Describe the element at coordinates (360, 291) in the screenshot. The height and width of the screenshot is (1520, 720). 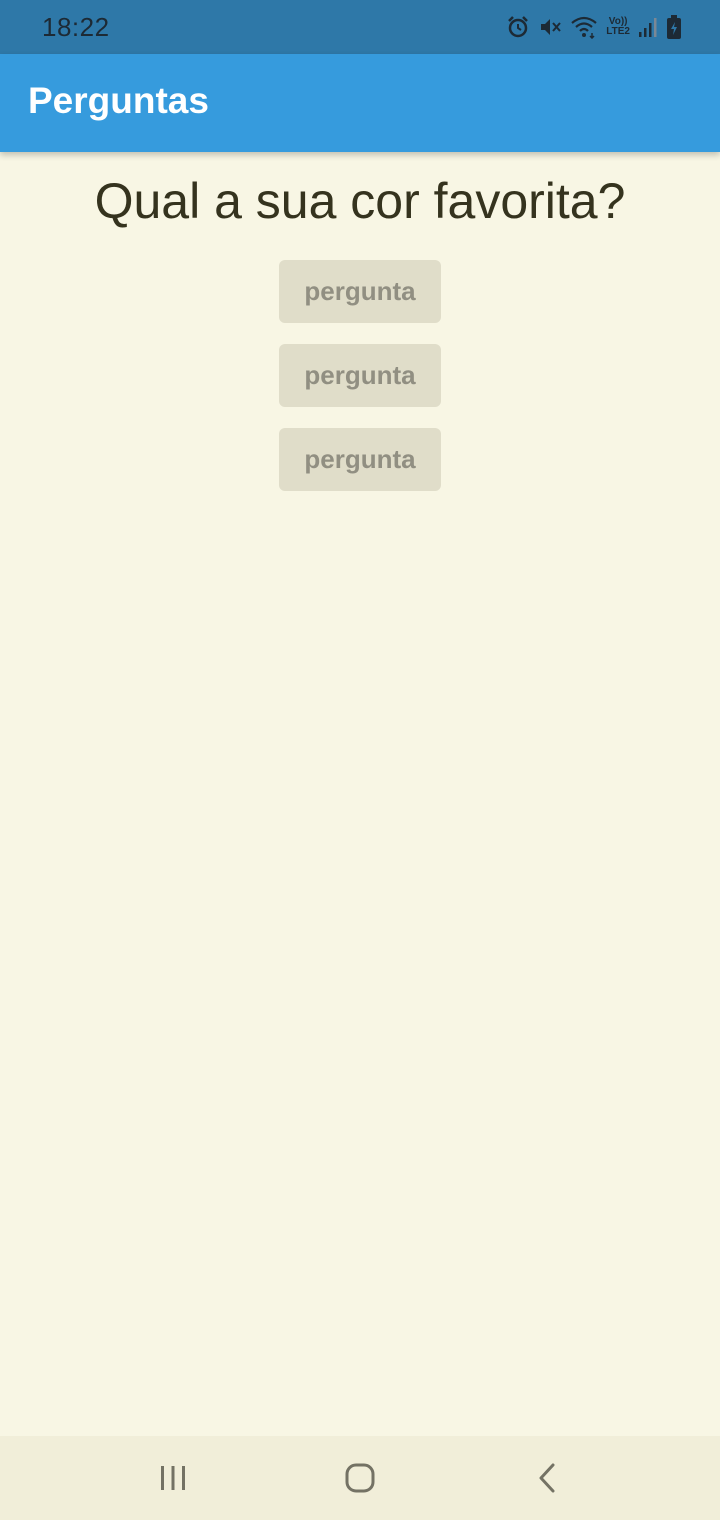
I see `answer-button-1: pergunta` at that location.